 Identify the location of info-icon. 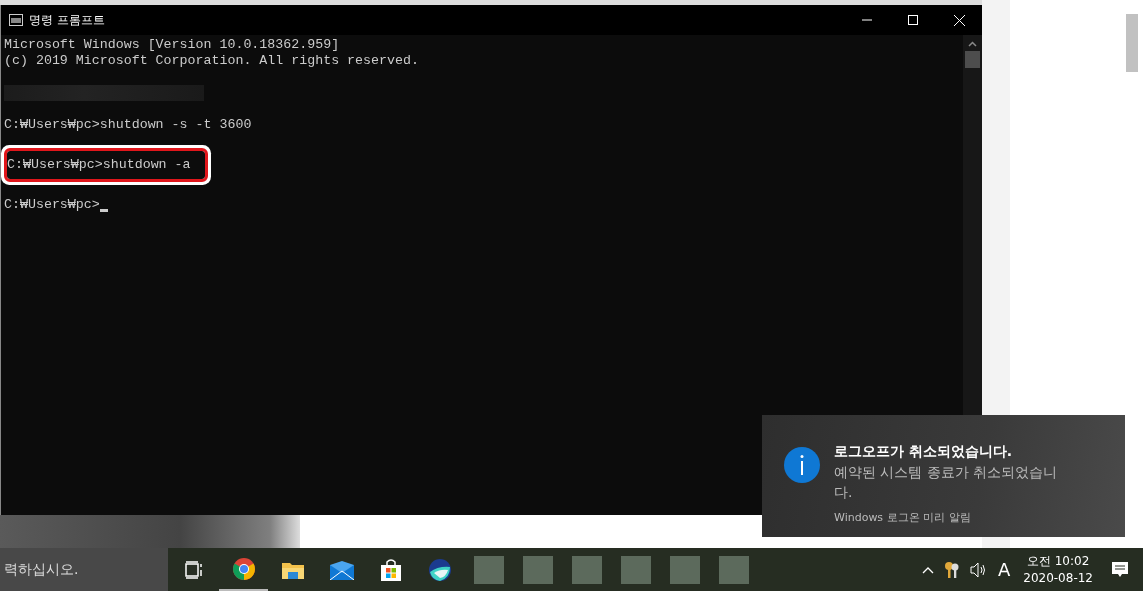
(802, 465).